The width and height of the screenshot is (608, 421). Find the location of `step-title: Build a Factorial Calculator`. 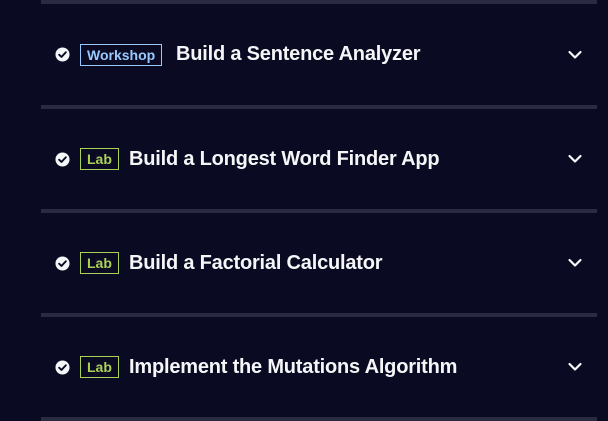

step-title: Build a Factorial Calculator is located at coordinates (256, 262).